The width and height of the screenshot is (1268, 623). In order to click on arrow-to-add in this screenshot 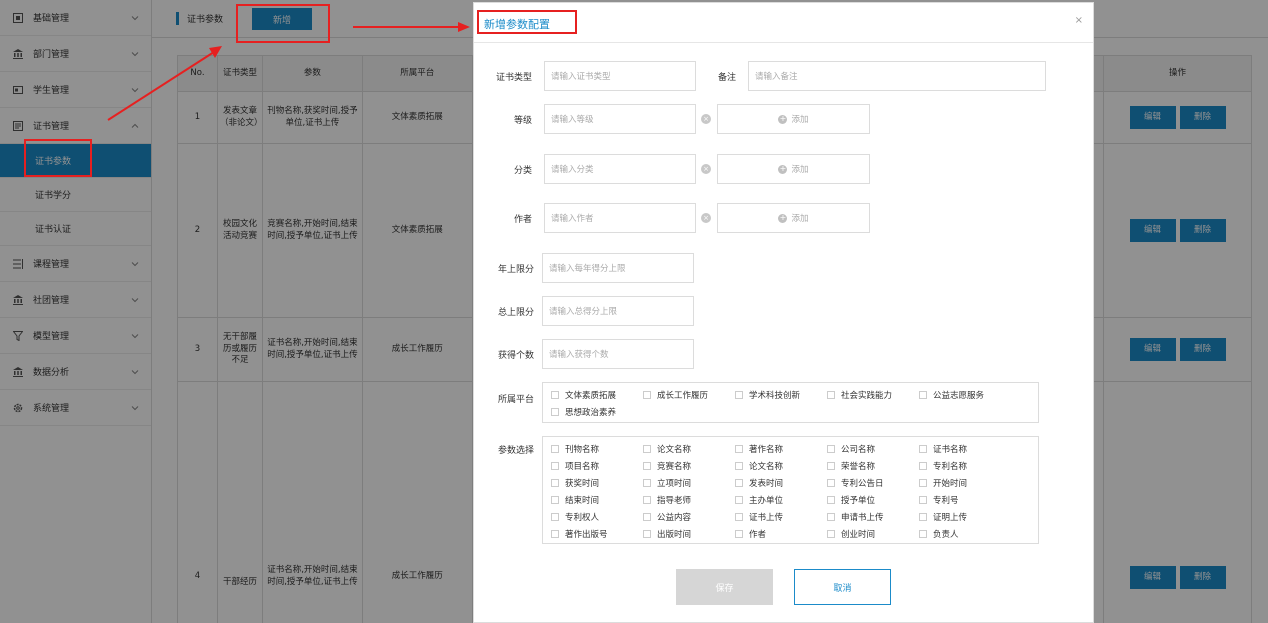, I will do `click(161, 86)`.